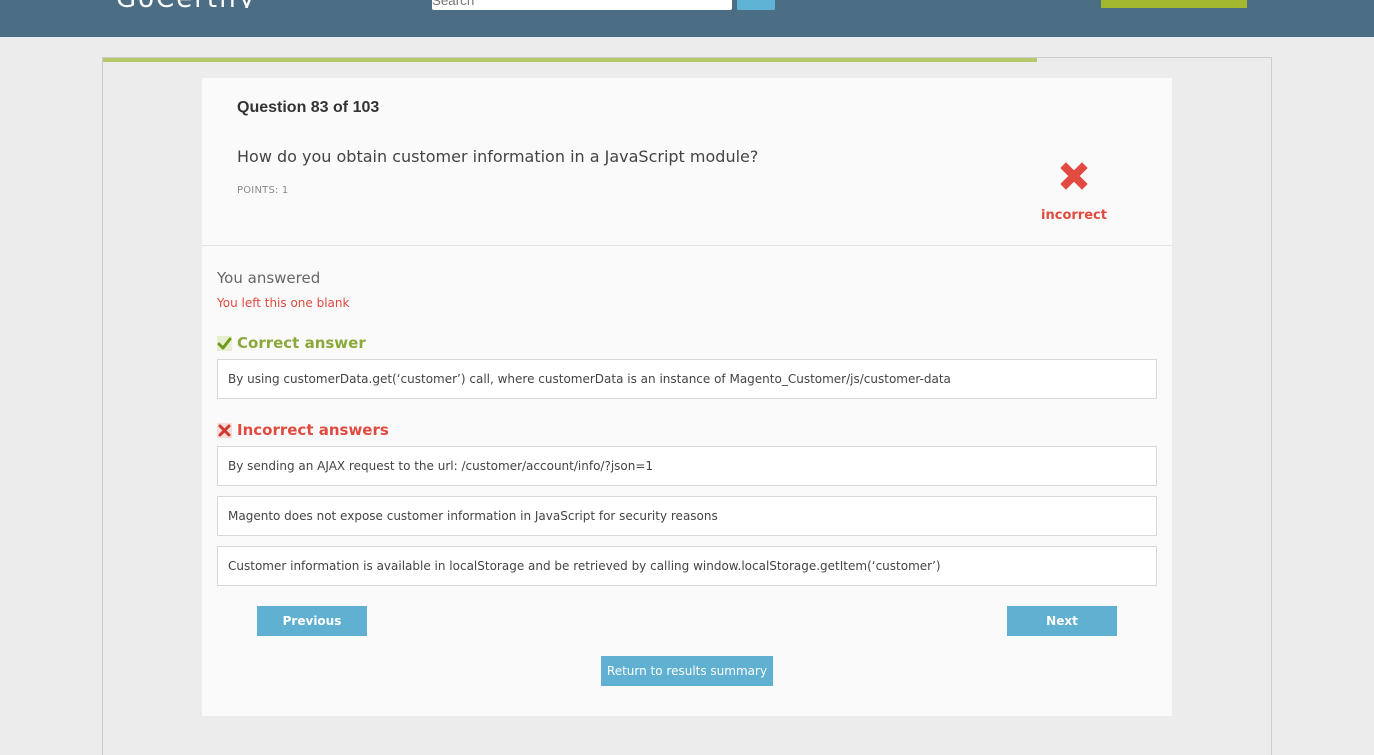 The image size is (1374, 755). I want to click on correct-answer-title: Correct answer, so click(301, 343).